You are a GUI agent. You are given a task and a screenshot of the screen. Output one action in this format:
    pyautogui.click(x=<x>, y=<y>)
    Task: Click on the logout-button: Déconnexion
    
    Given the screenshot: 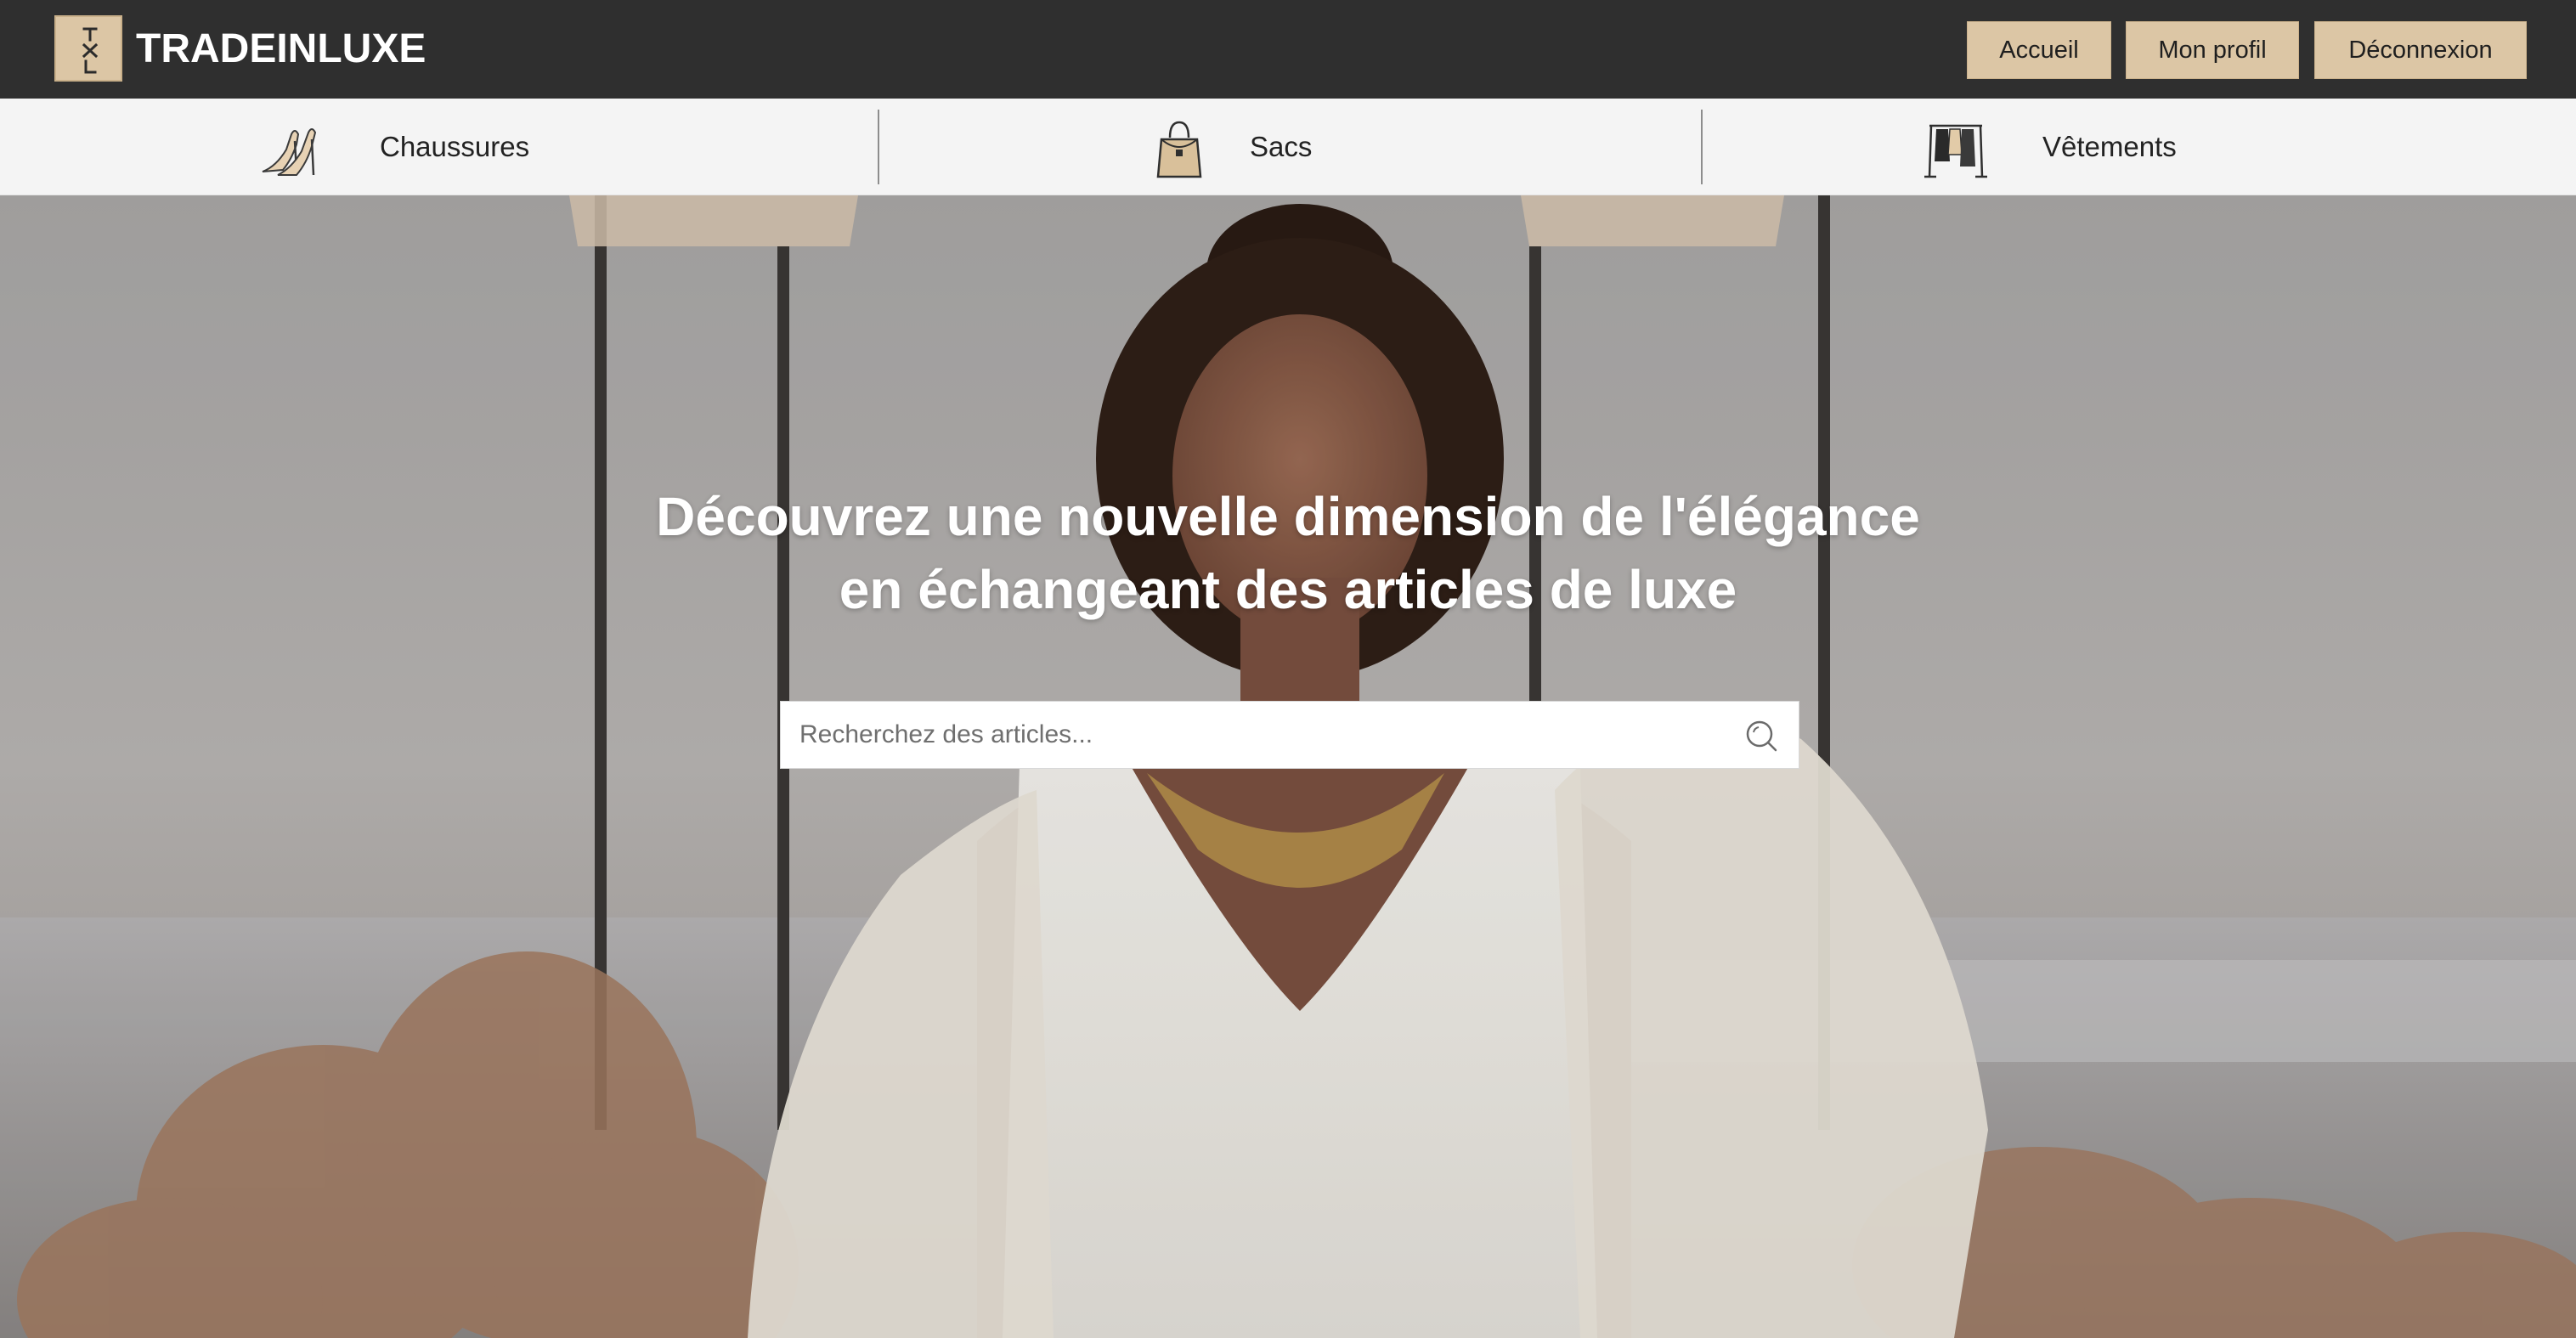 What is the action you would take?
    pyautogui.click(x=2421, y=50)
    